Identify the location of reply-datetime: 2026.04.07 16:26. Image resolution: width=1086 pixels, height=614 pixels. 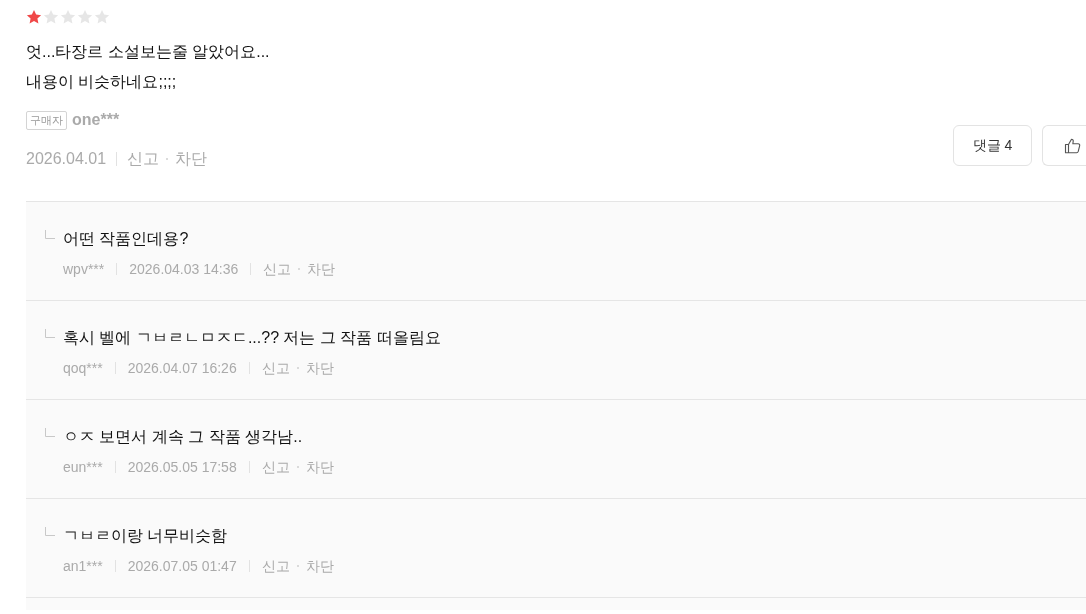
(182, 368).